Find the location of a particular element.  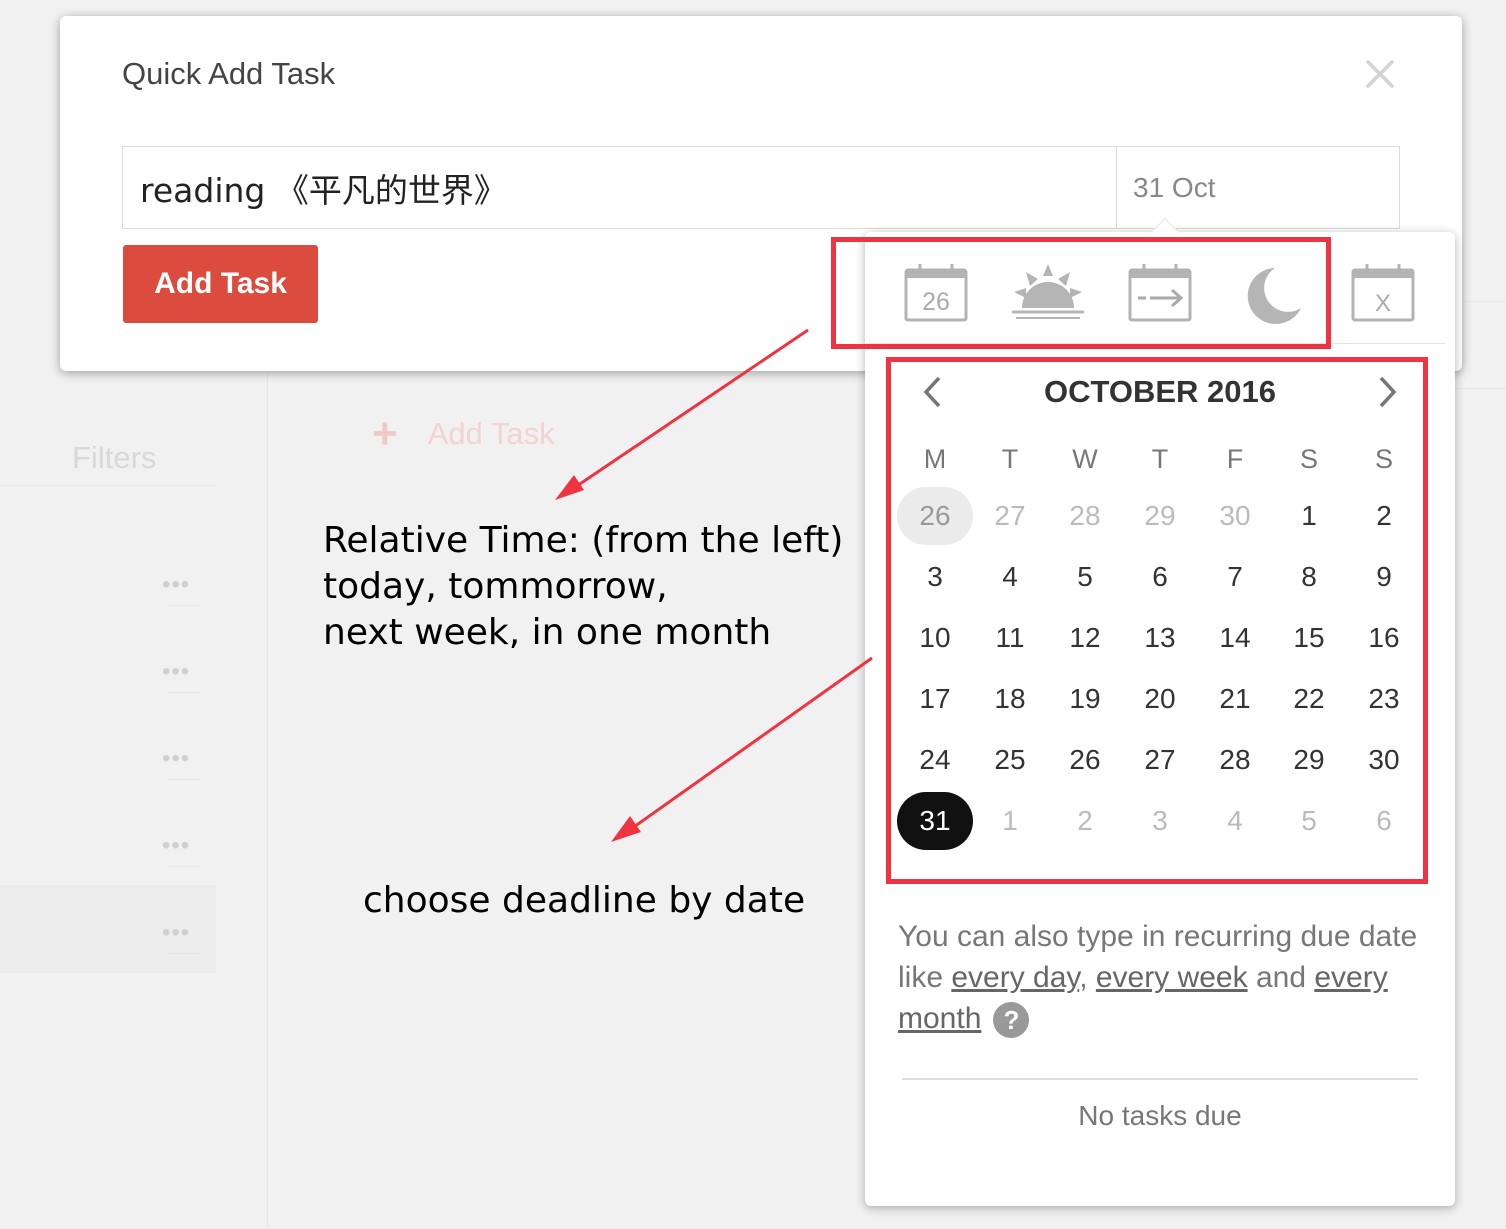

modal-title: Quick Add Task is located at coordinates (229, 73).